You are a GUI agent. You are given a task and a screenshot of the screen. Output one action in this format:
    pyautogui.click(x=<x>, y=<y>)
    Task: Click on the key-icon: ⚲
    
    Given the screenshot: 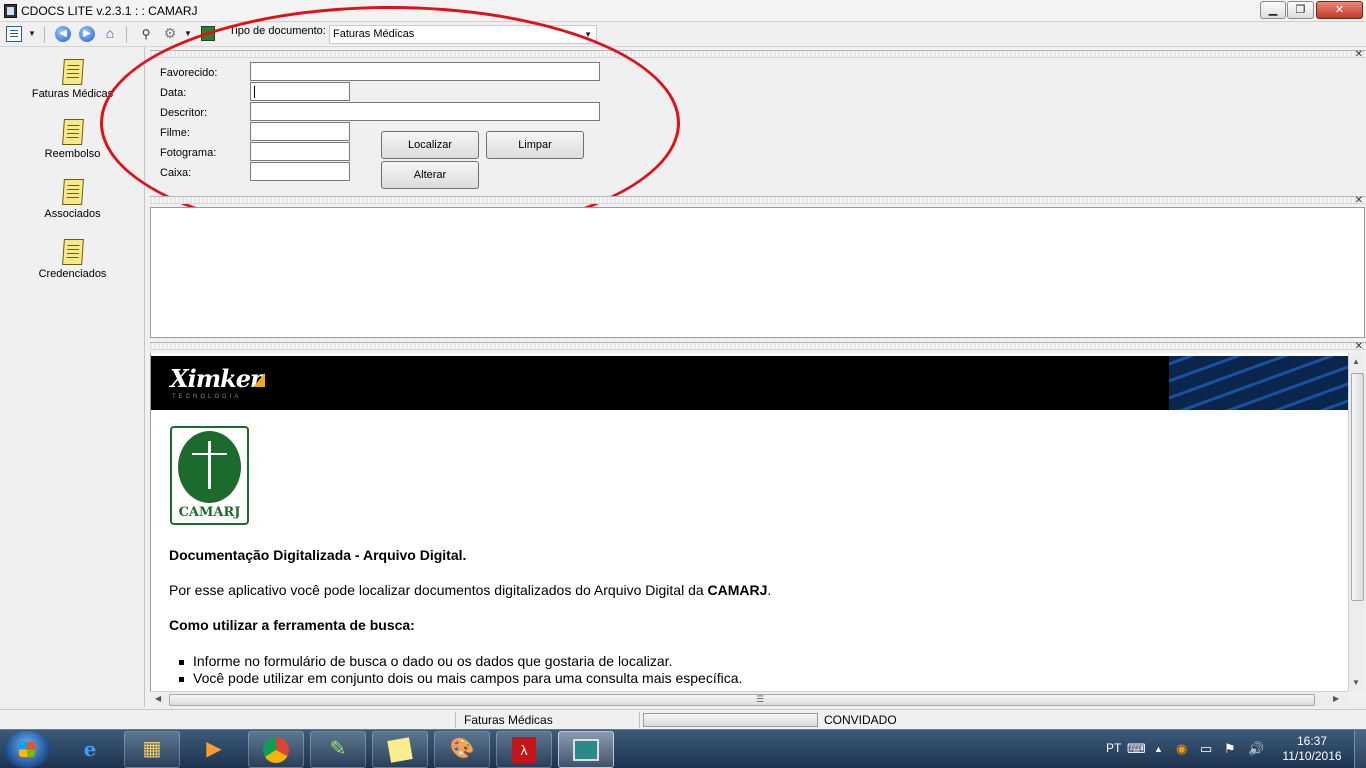 What is the action you would take?
    pyautogui.click(x=146, y=34)
    